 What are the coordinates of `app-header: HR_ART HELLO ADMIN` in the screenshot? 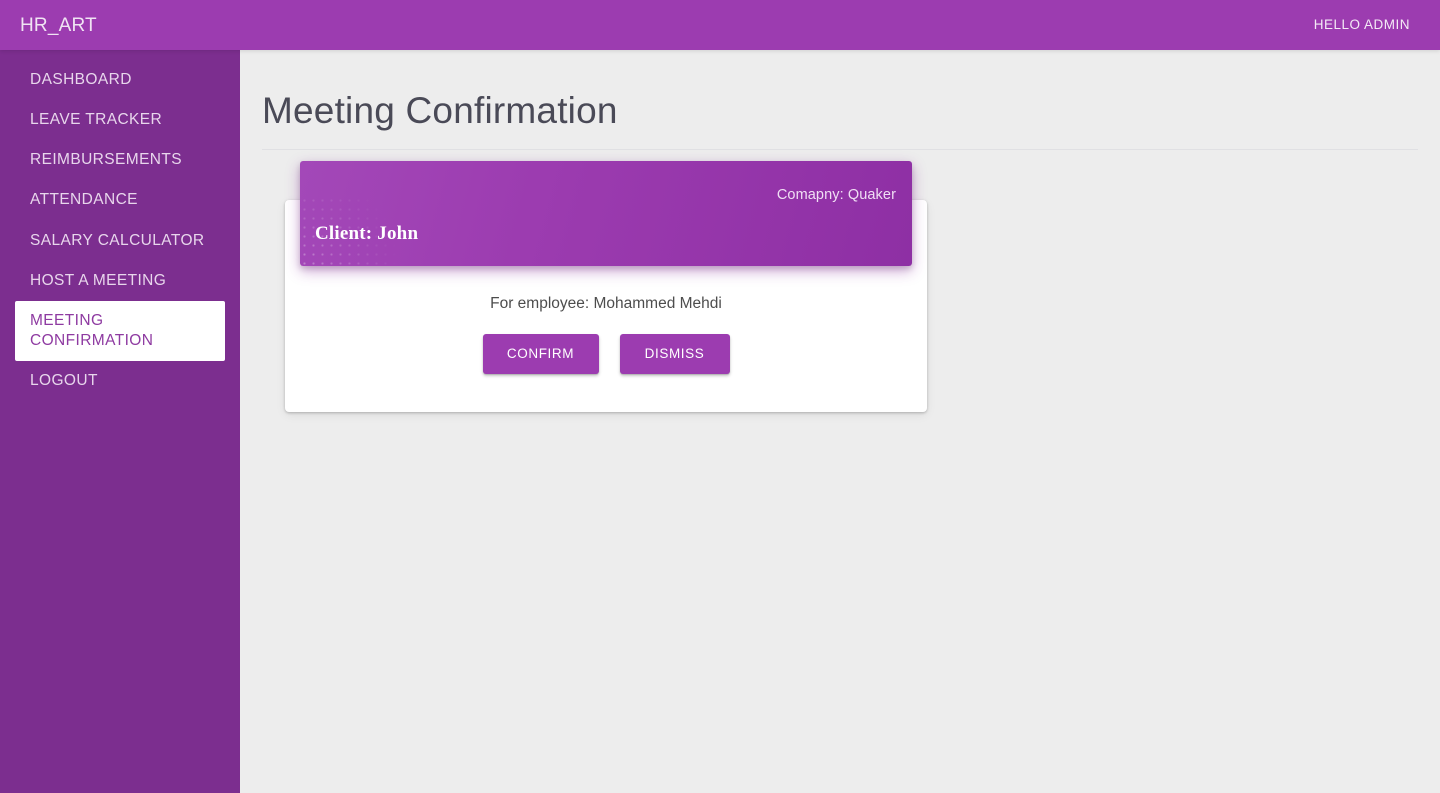 It's located at (720, 25).